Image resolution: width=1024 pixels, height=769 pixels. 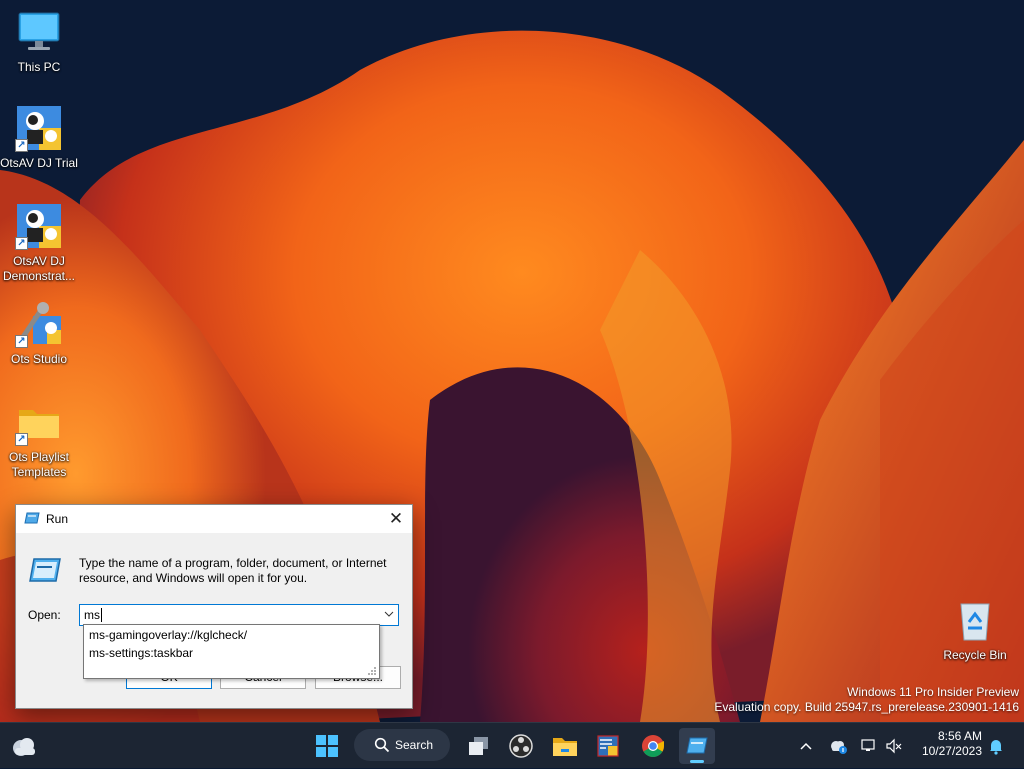 I want to click on text-caret, so click(x=101, y=615).